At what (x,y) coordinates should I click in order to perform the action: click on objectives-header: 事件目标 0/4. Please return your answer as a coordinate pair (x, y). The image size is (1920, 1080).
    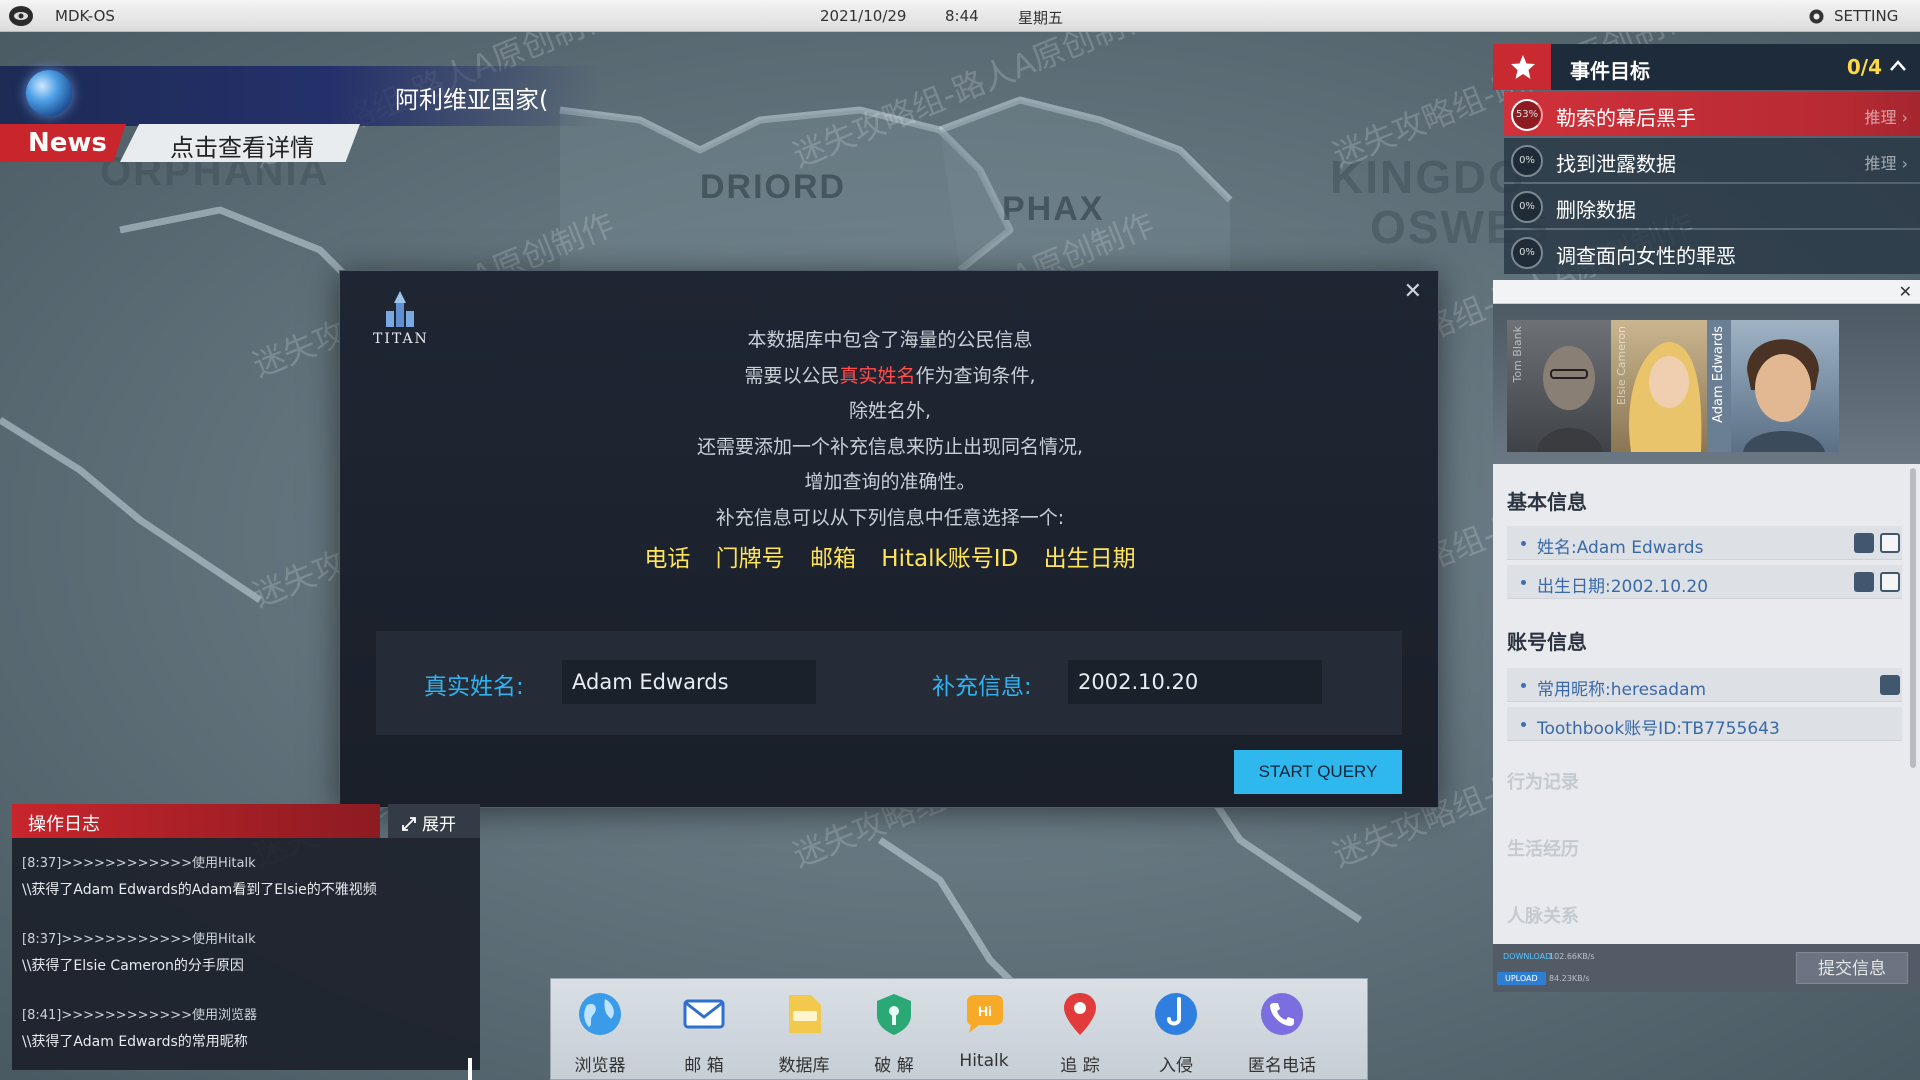
    Looking at the image, I should click on (1706, 67).